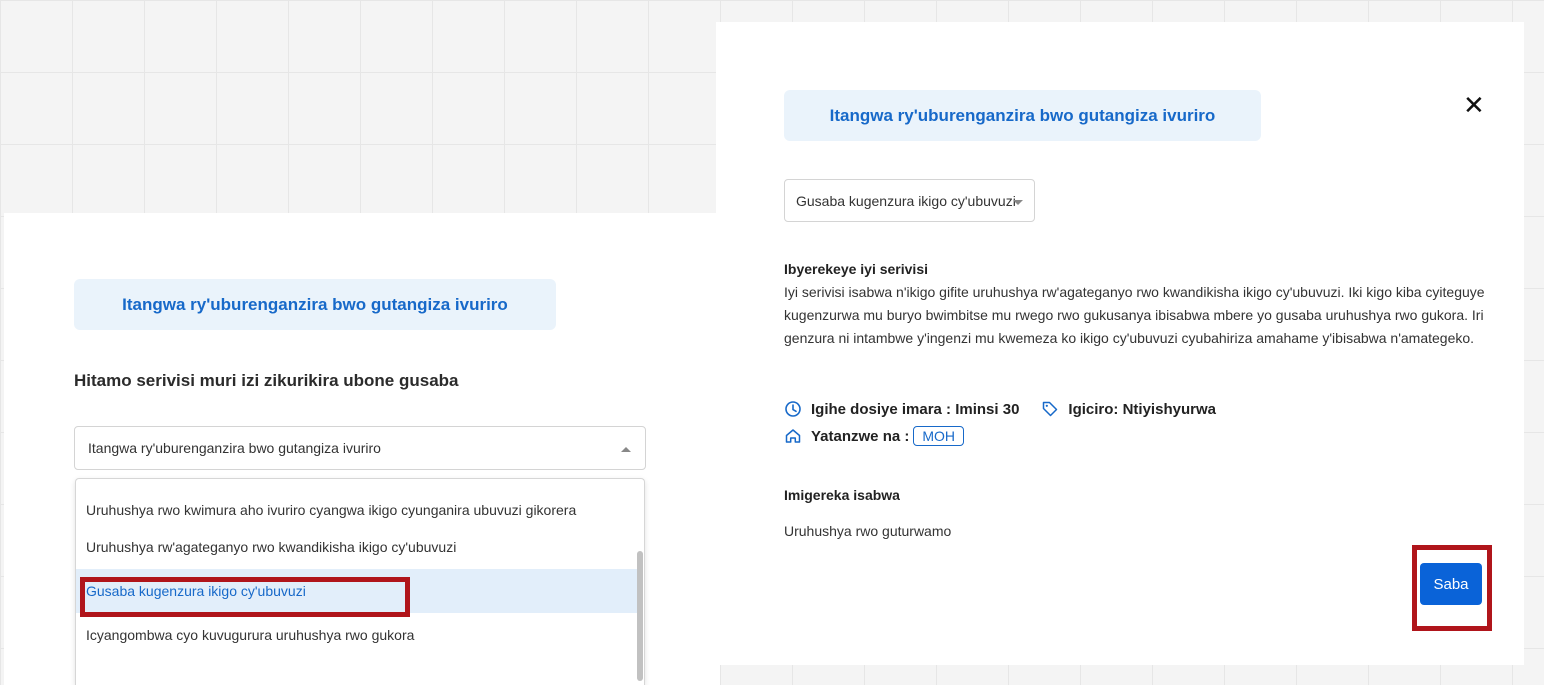 The height and width of the screenshot is (685, 1544). What do you see at coordinates (915, 409) in the screenshot?
I see `duration-label: Igihe dosiye imara : Iminsi 30` at bounding box center [915, 409].